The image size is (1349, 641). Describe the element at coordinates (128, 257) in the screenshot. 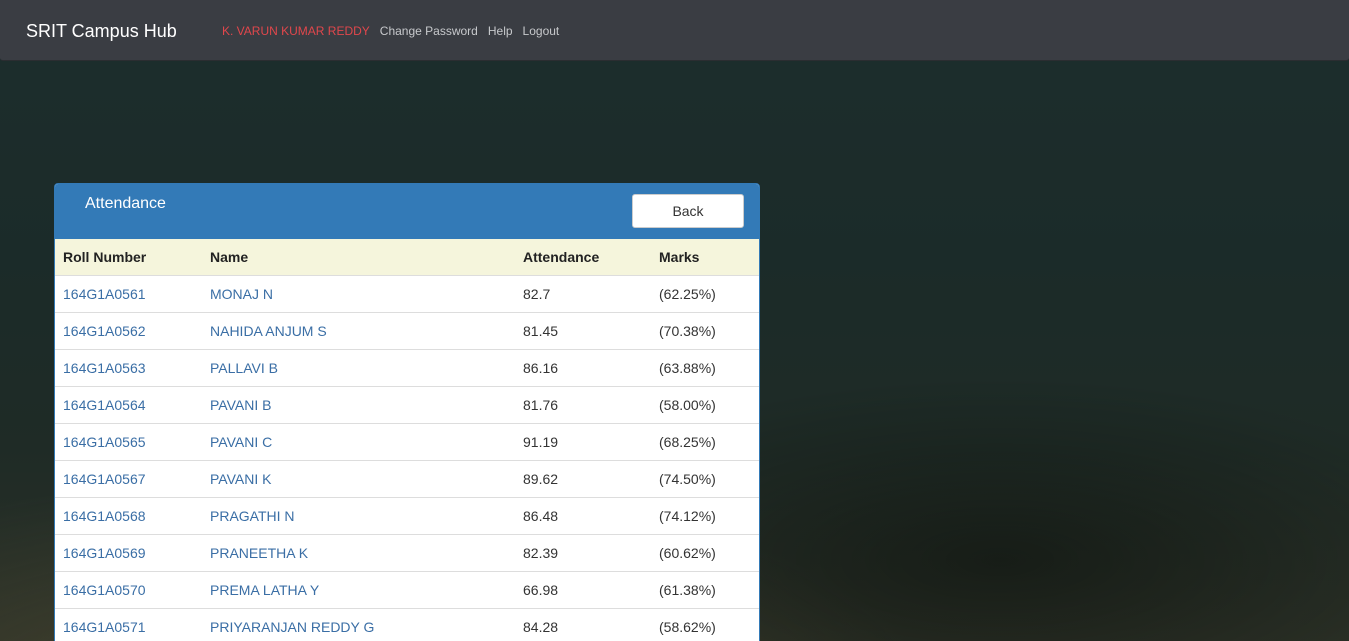

I see `header-roll-number: Roll Number` at that location.